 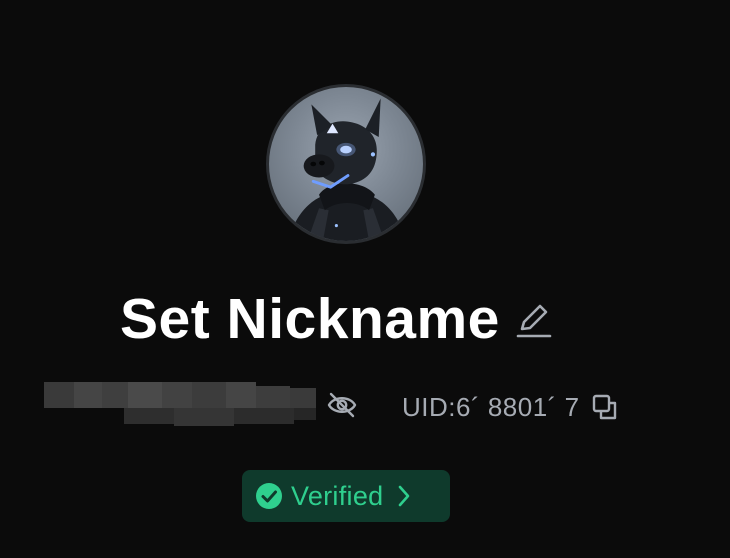 I want to click on chevron-right-icon, so click(x=404, y=496).